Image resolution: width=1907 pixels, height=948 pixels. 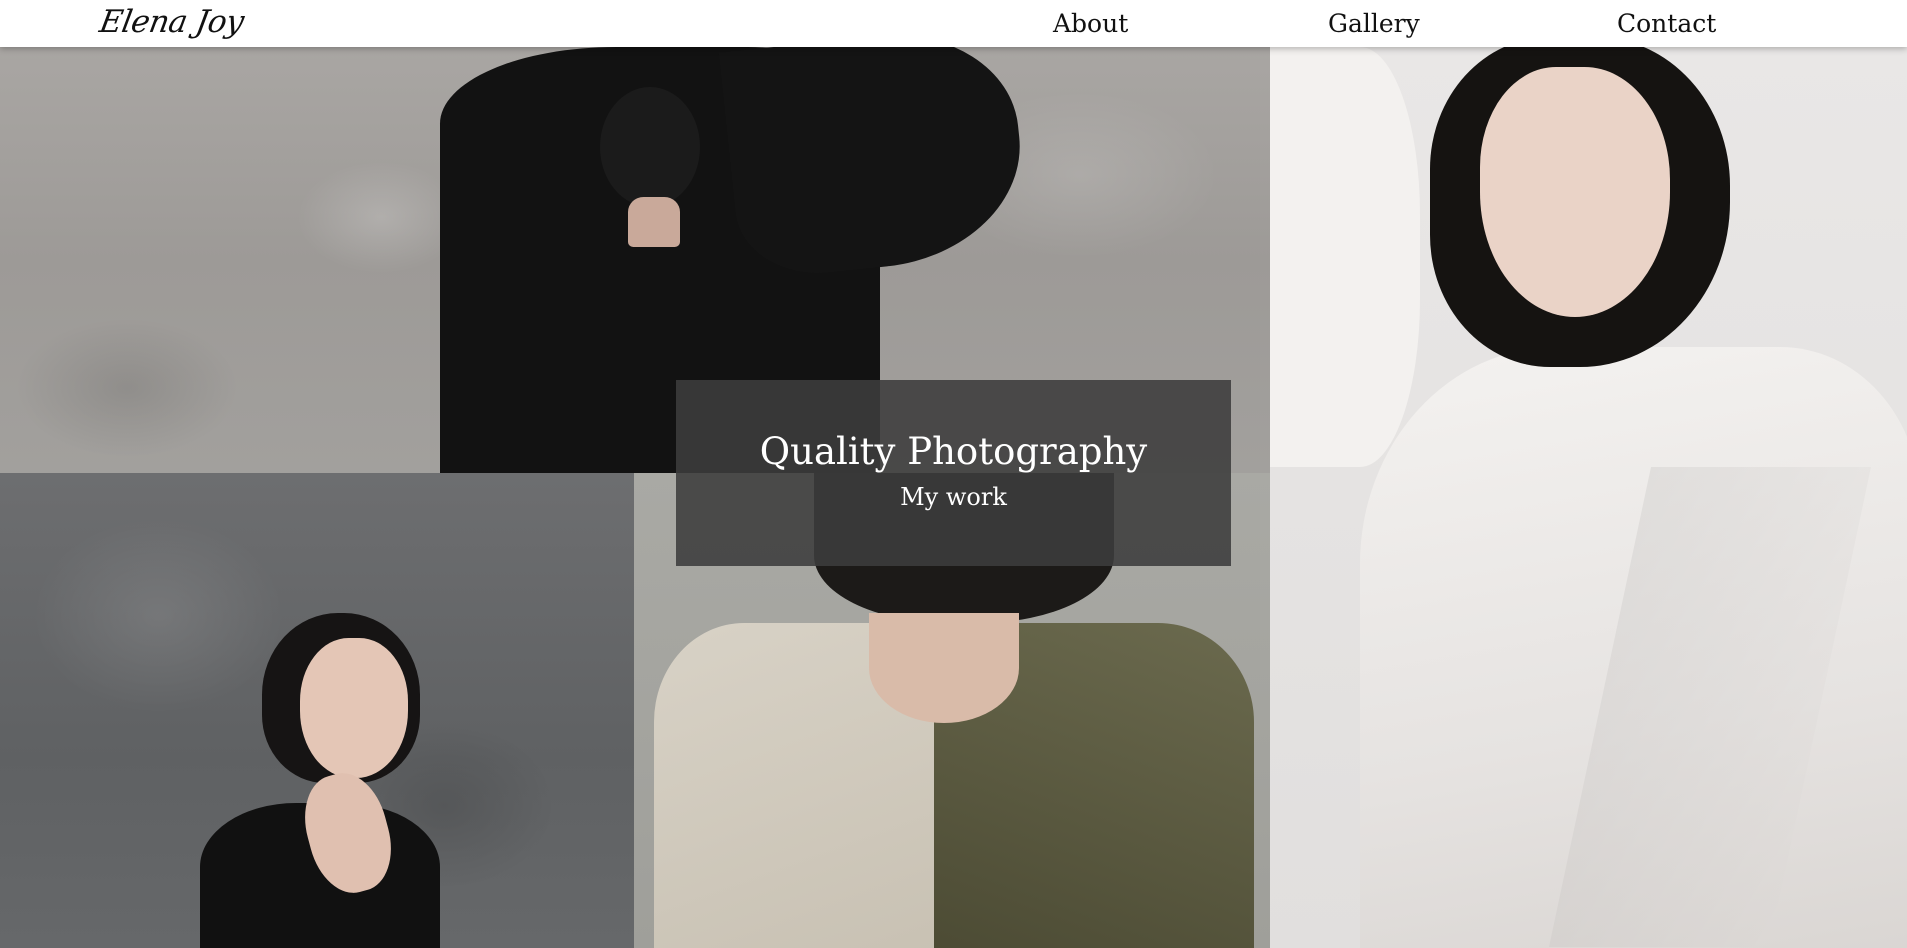 I want to click on photo-subject-head, so click(x=650, y=147).